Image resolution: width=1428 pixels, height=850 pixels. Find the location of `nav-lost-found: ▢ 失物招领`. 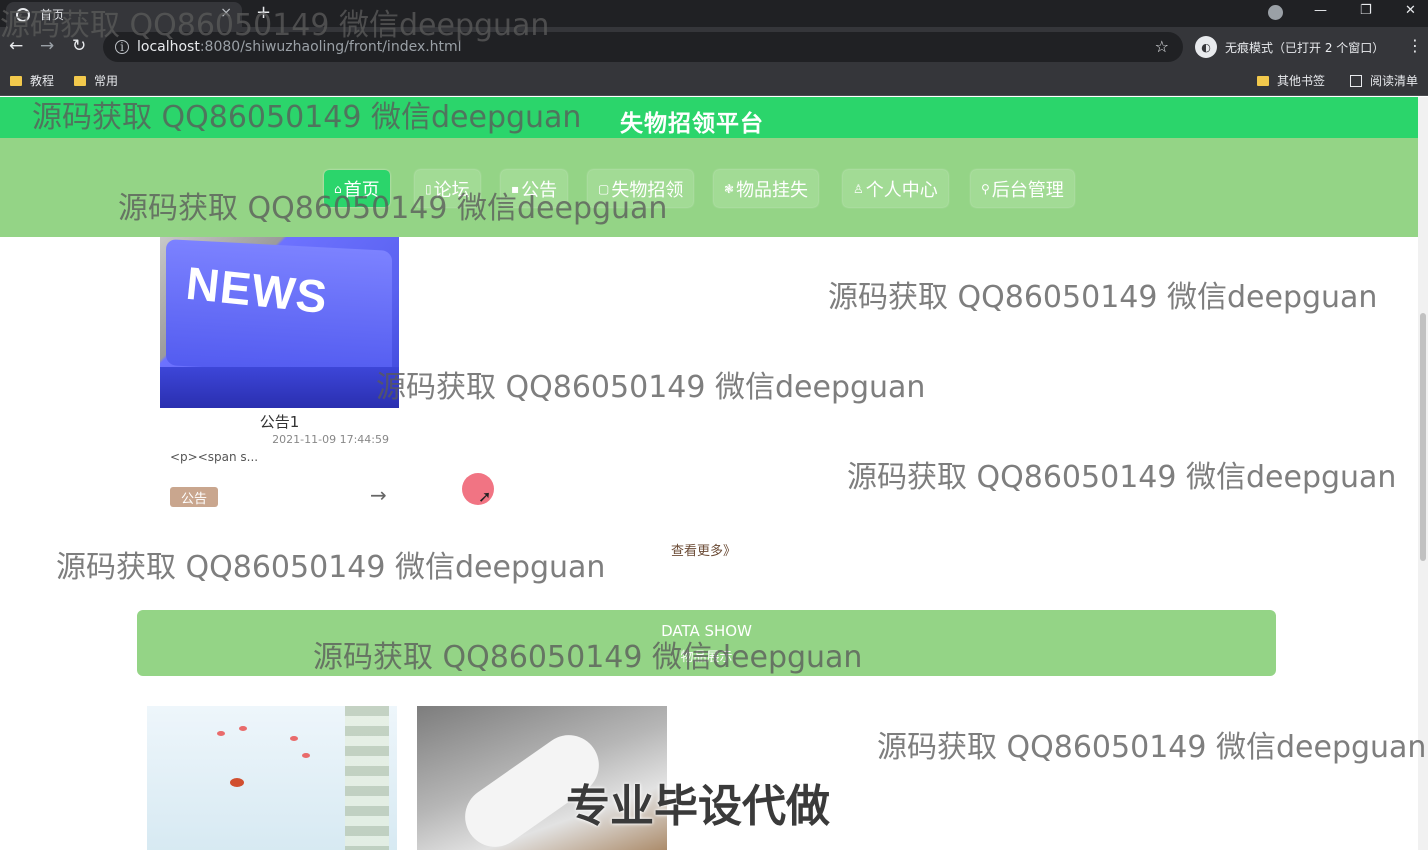

nav-lost-found: ▢ 失物招领 is located at coordinates (641, 188).